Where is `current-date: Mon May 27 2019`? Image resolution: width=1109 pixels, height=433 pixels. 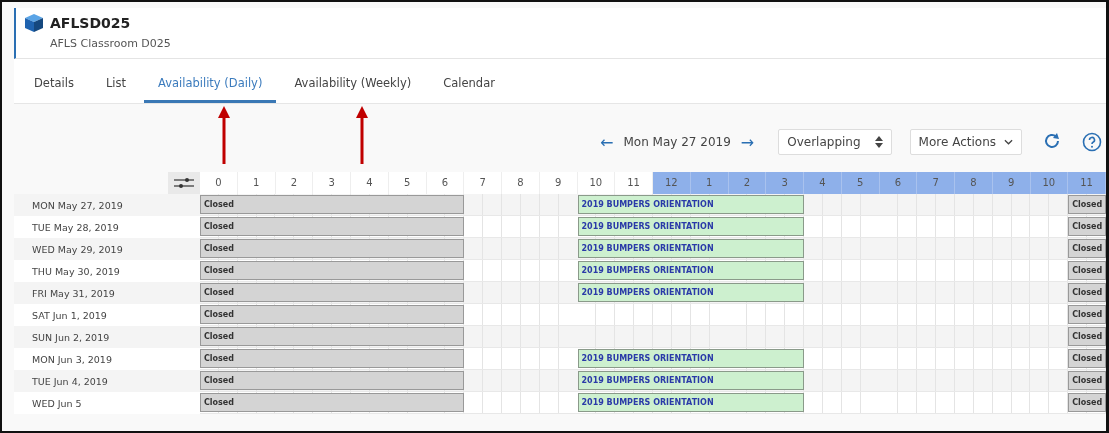 current-date: Mon May 27 2019 is located at coordinates (677, 142).